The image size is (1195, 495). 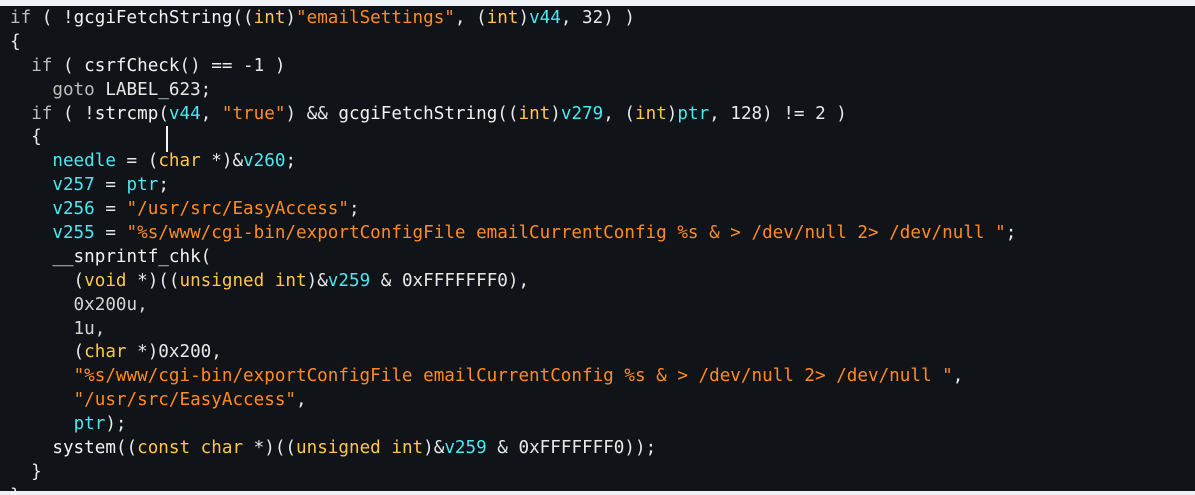 I want to click on code-token-var: v257, so click(x=73, y=185).